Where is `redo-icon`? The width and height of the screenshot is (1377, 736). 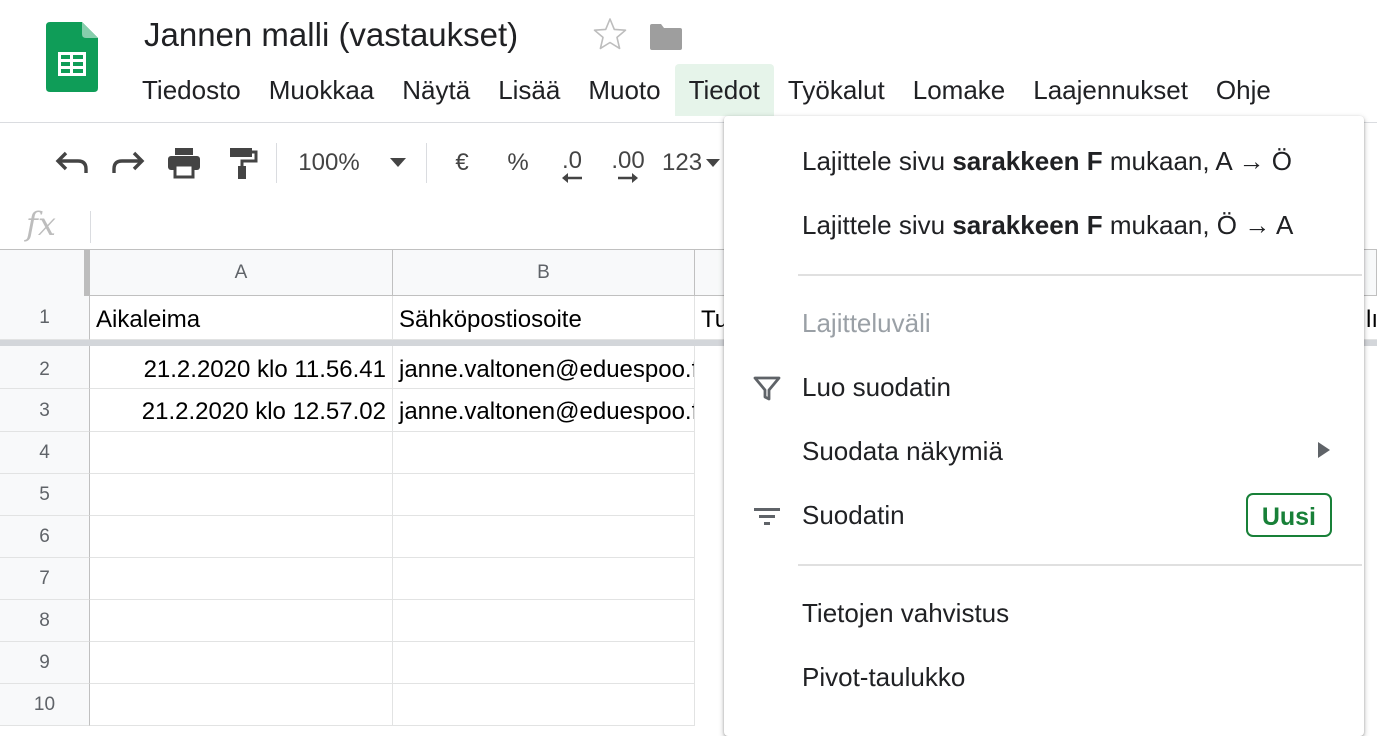
redo-icon is located at coordinates (128, 162).